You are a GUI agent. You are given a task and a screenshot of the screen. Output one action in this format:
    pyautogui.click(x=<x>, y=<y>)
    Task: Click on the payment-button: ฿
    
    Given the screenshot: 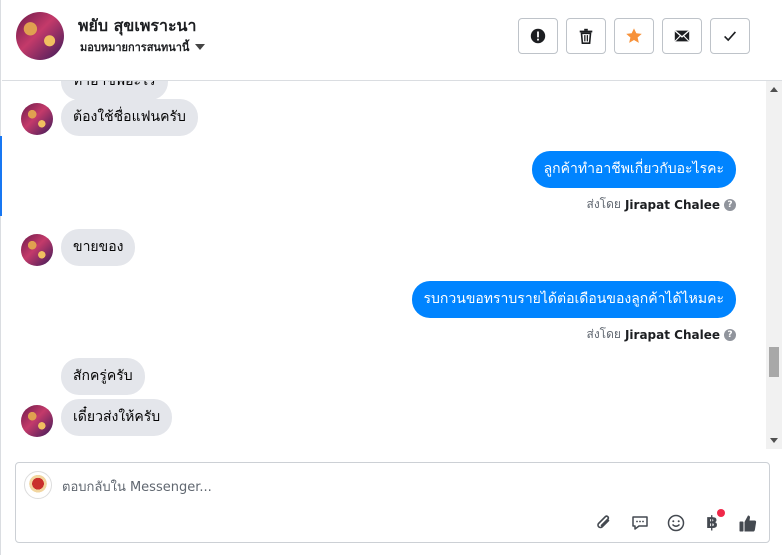 What is the action you would take?
    pyautogui.click(x=713, y=521)
    